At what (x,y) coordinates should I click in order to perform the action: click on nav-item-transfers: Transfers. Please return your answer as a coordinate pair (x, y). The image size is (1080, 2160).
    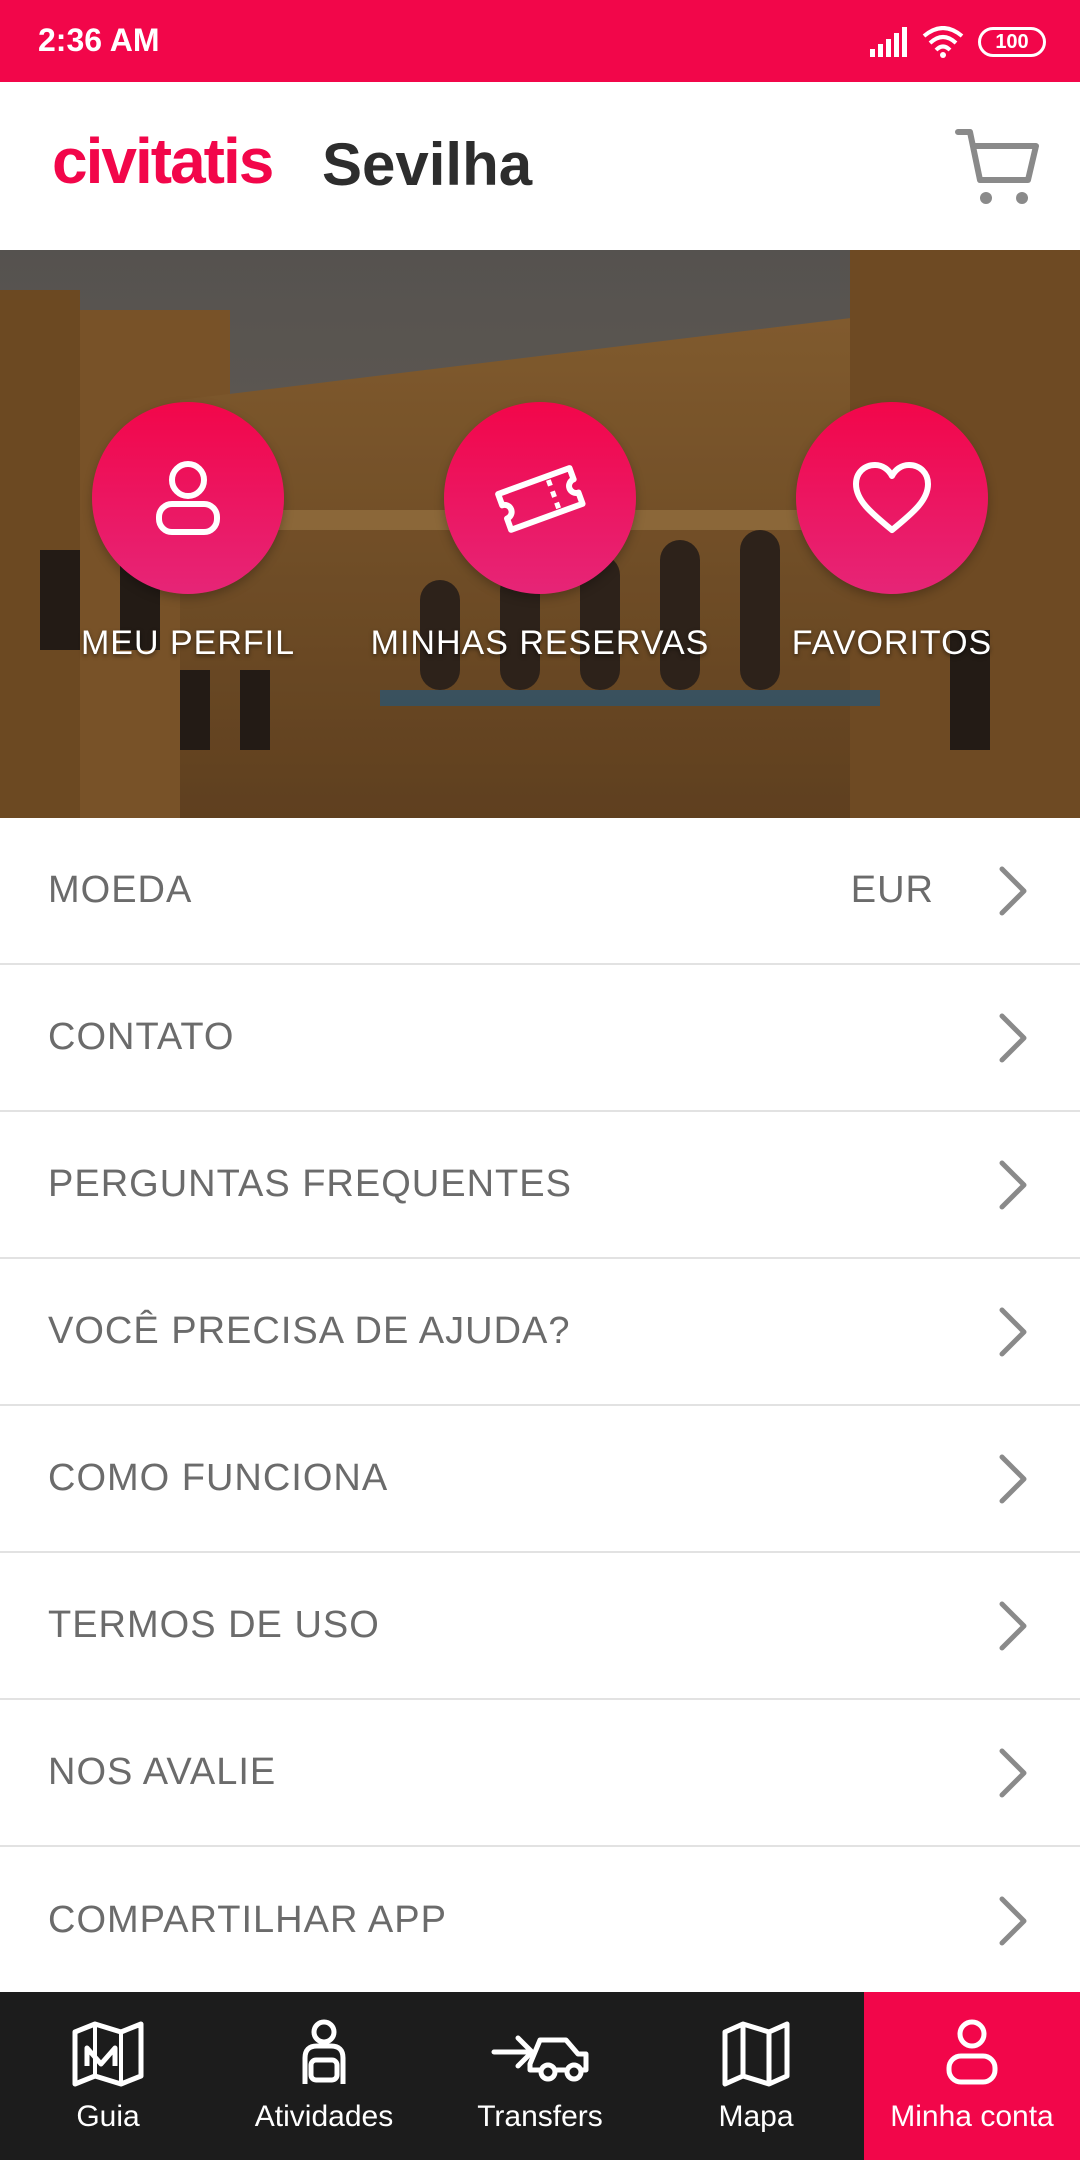
    Looking at the image, I should click on (540, 2076).